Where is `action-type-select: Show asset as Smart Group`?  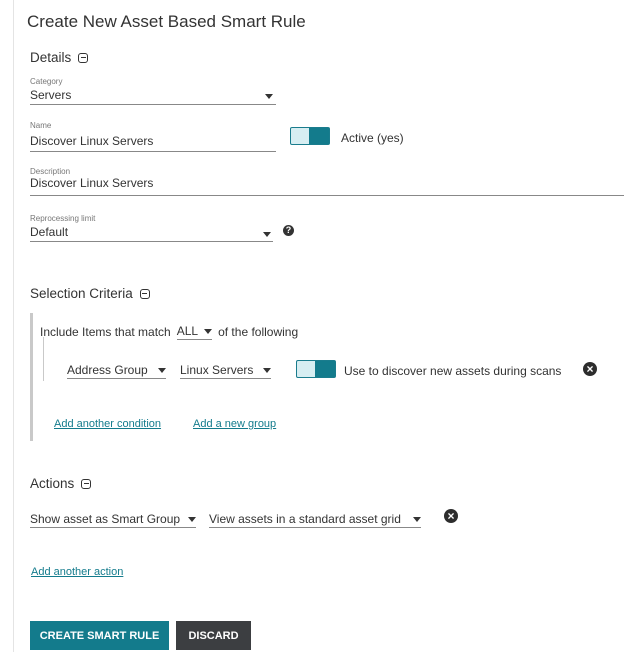 action-type-select: Show asset as Smart Group is located at coordinates (113, 520).